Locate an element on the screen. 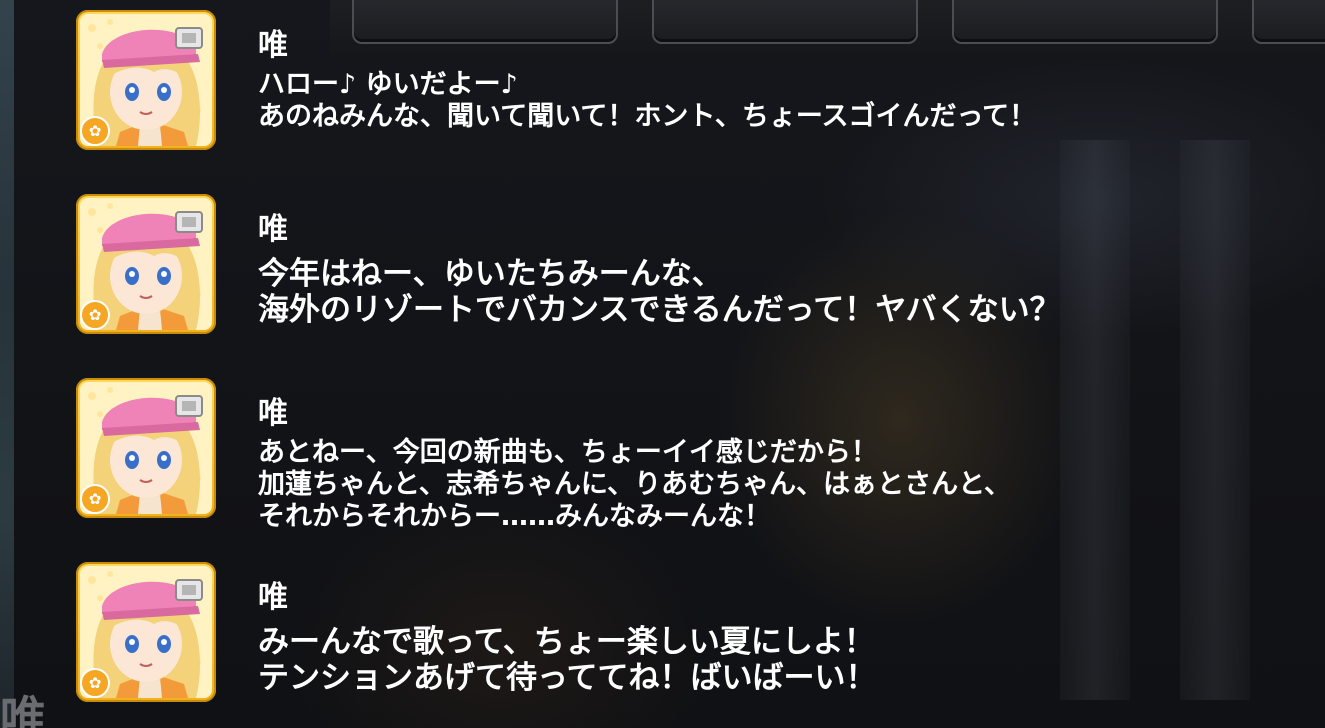  message-line: テンションあげて待っててね！ばいばーい！ is located at coordinates (567, 678).